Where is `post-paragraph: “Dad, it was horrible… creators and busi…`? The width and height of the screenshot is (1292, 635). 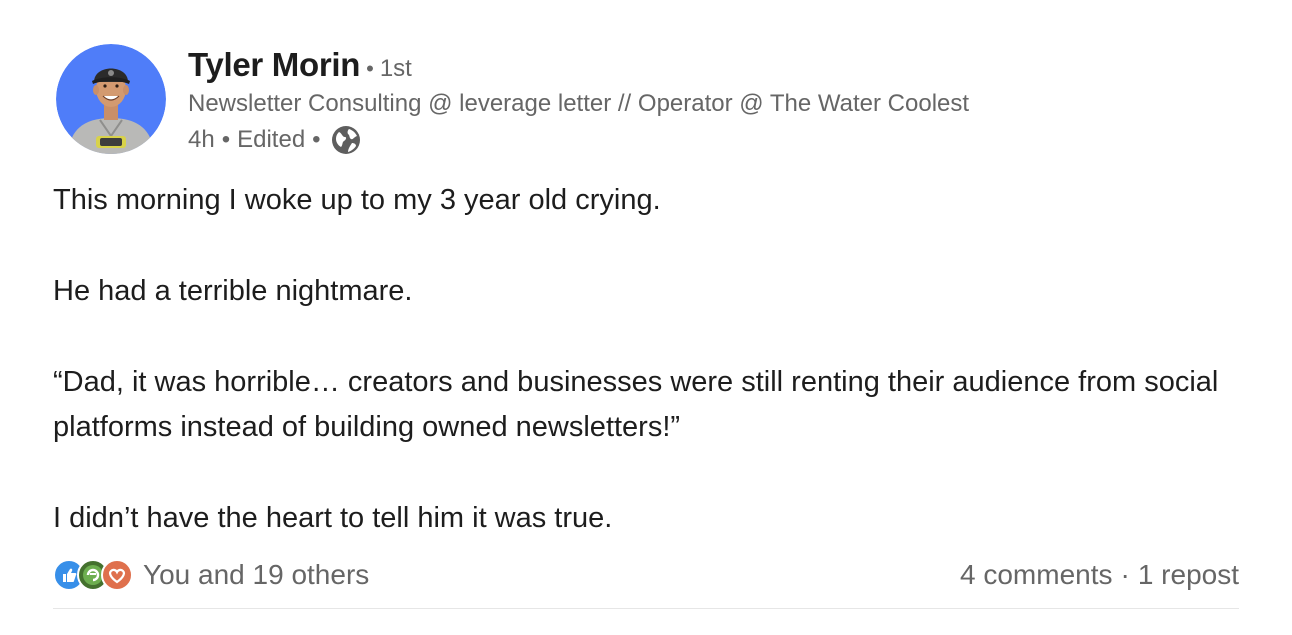
post-paragraph: “Dad, it was horrible… creators and busi… is located at coordinates (636, 404).